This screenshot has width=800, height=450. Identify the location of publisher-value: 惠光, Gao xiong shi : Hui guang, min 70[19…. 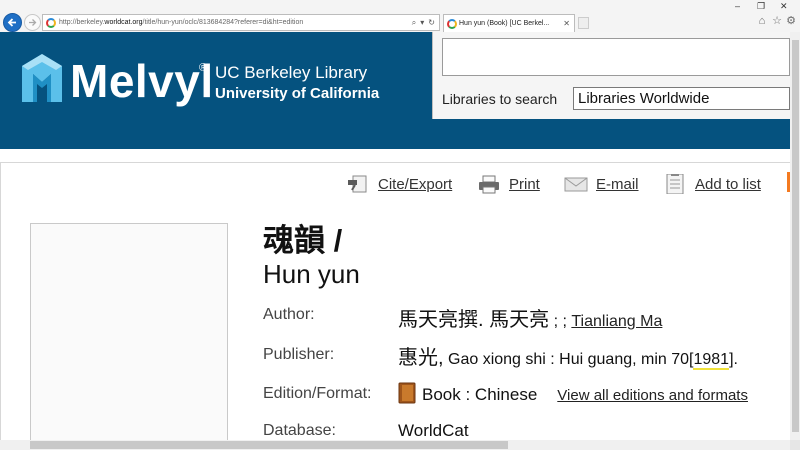
(568, 359).